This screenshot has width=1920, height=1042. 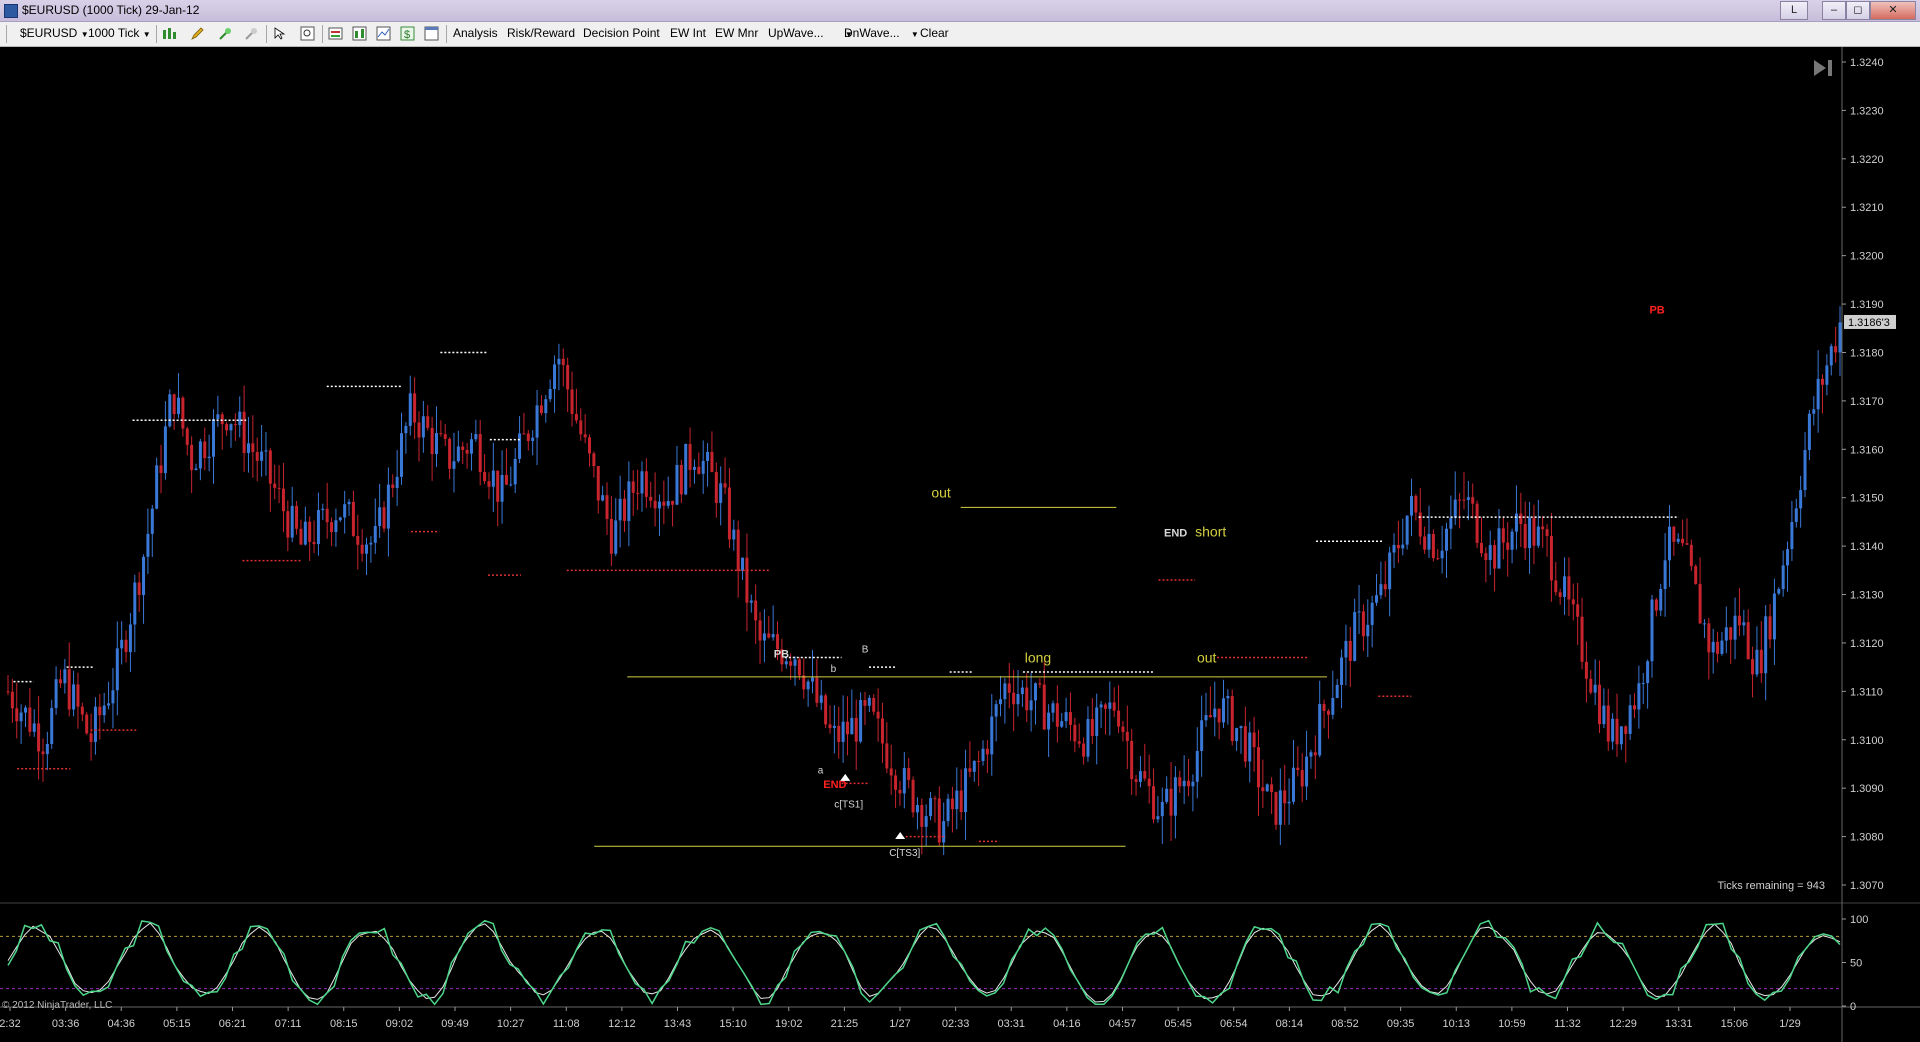 What do you see at coordinates (810, 33) in the screenshot?
I see `upwave-button: UpWave... ▼` at bounding box center [810, 33].